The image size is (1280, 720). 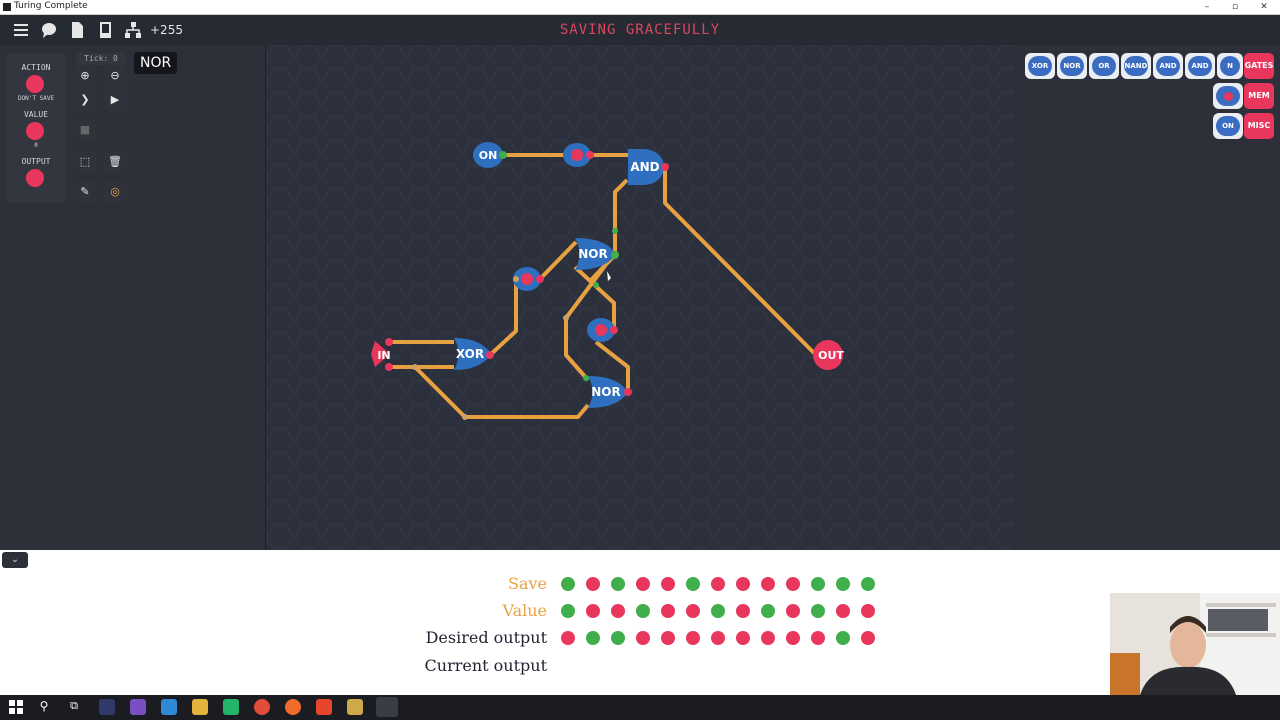 What do you see at coordinates (36, 67) in the screenshot?
I see `action-label: ACTION` at bounding box center [36, 67].